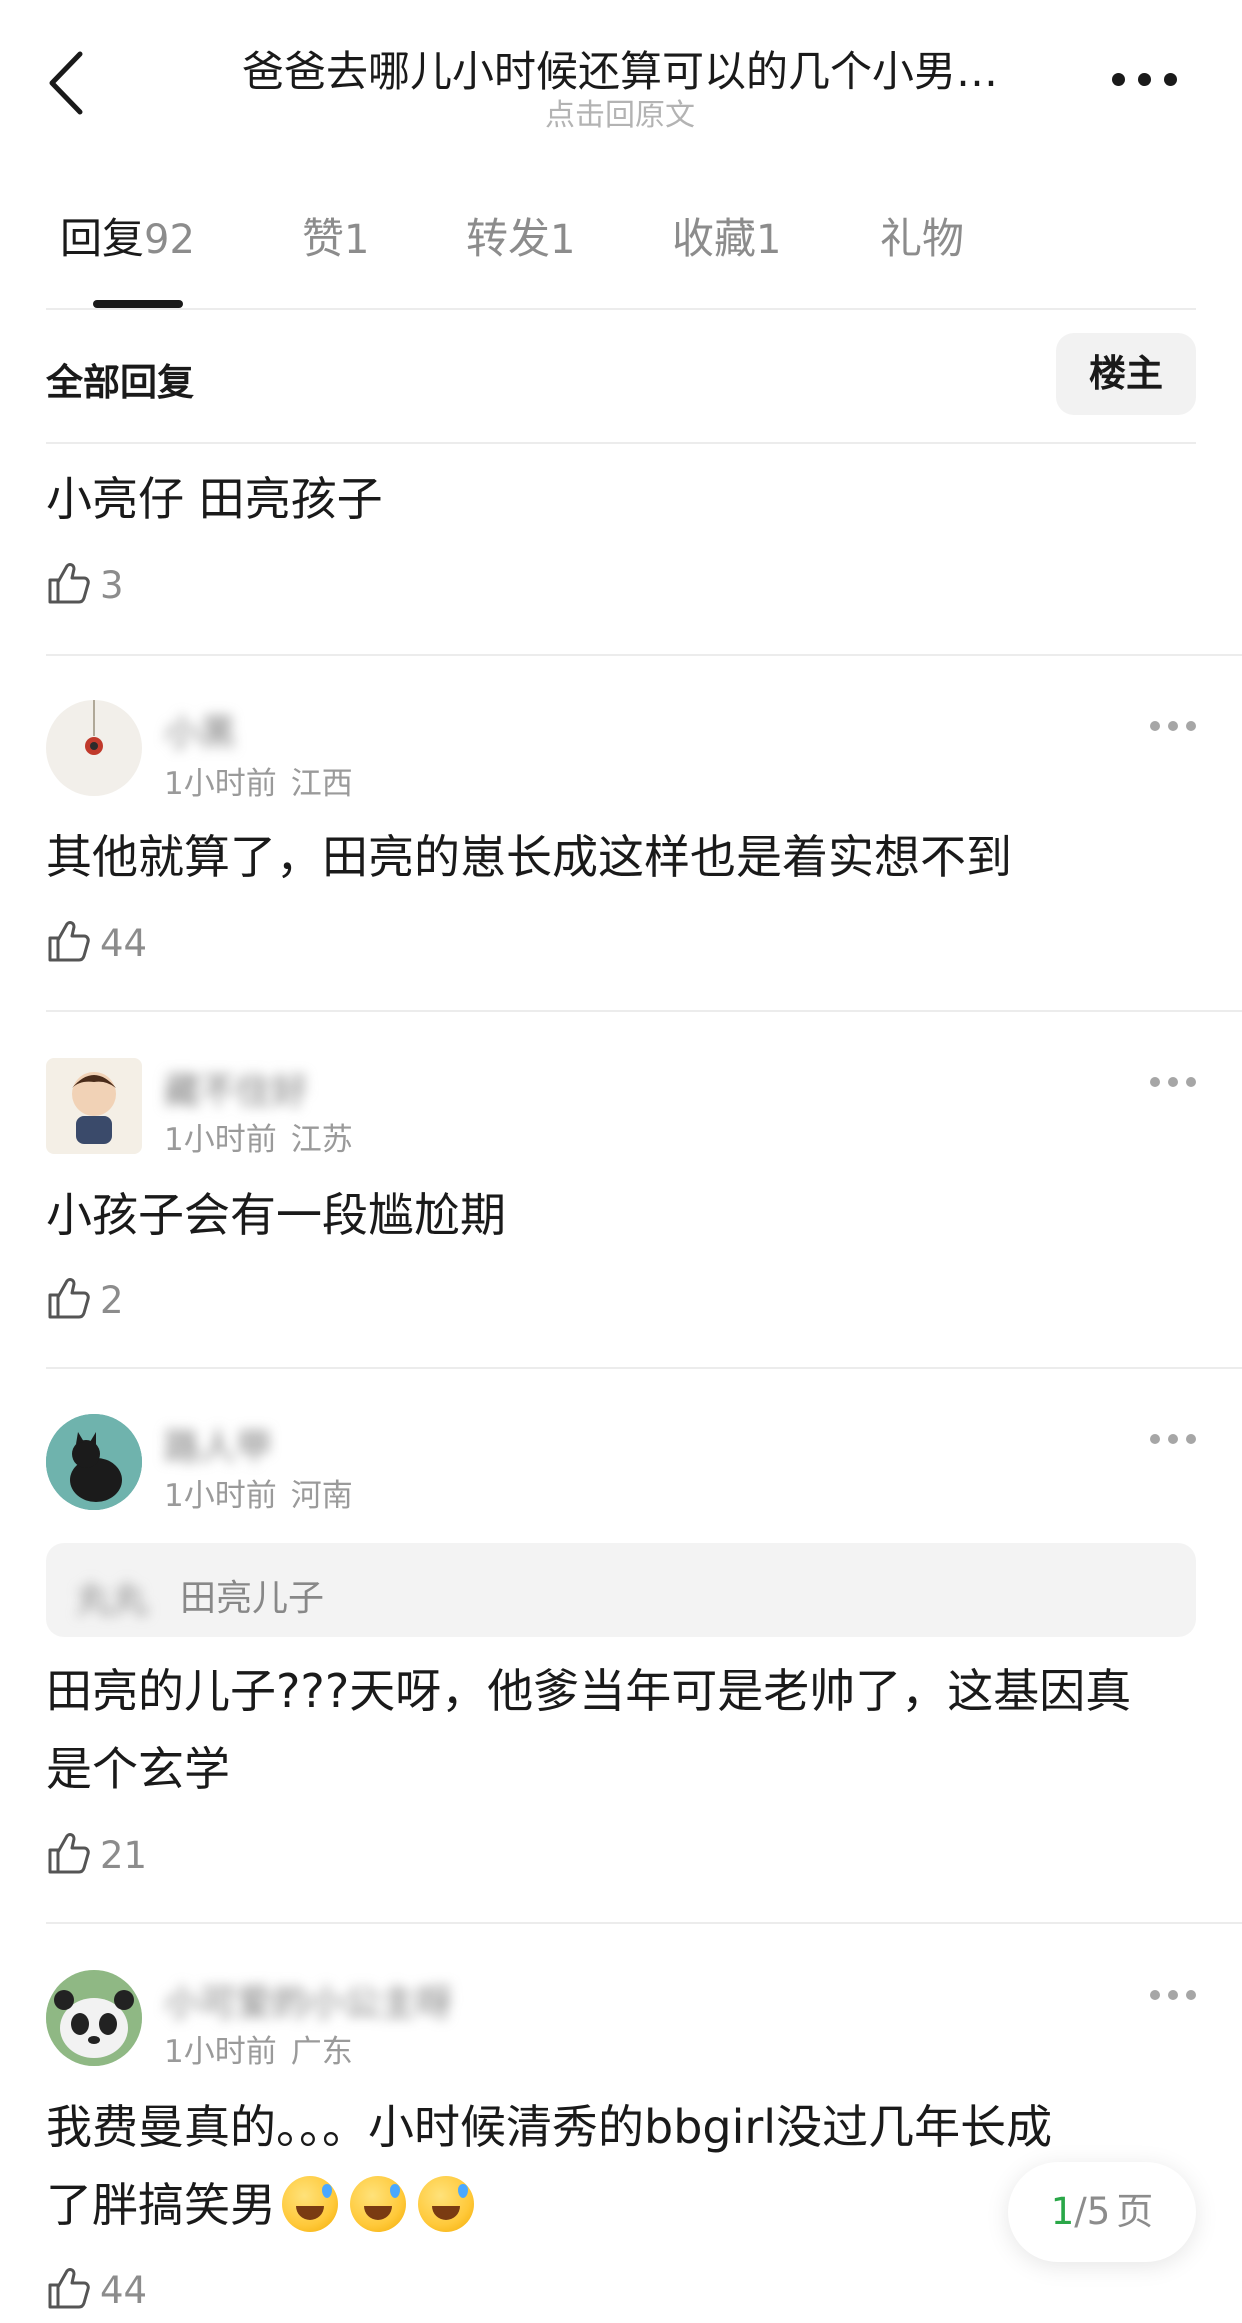 The width and height of the screenshot is (1242, 2323). Describe the element at coordinates (529, 857) in the screenshot. I see `comment-text: 其他就算了，田亮的崽长成这样也是着实想不到` at that location.